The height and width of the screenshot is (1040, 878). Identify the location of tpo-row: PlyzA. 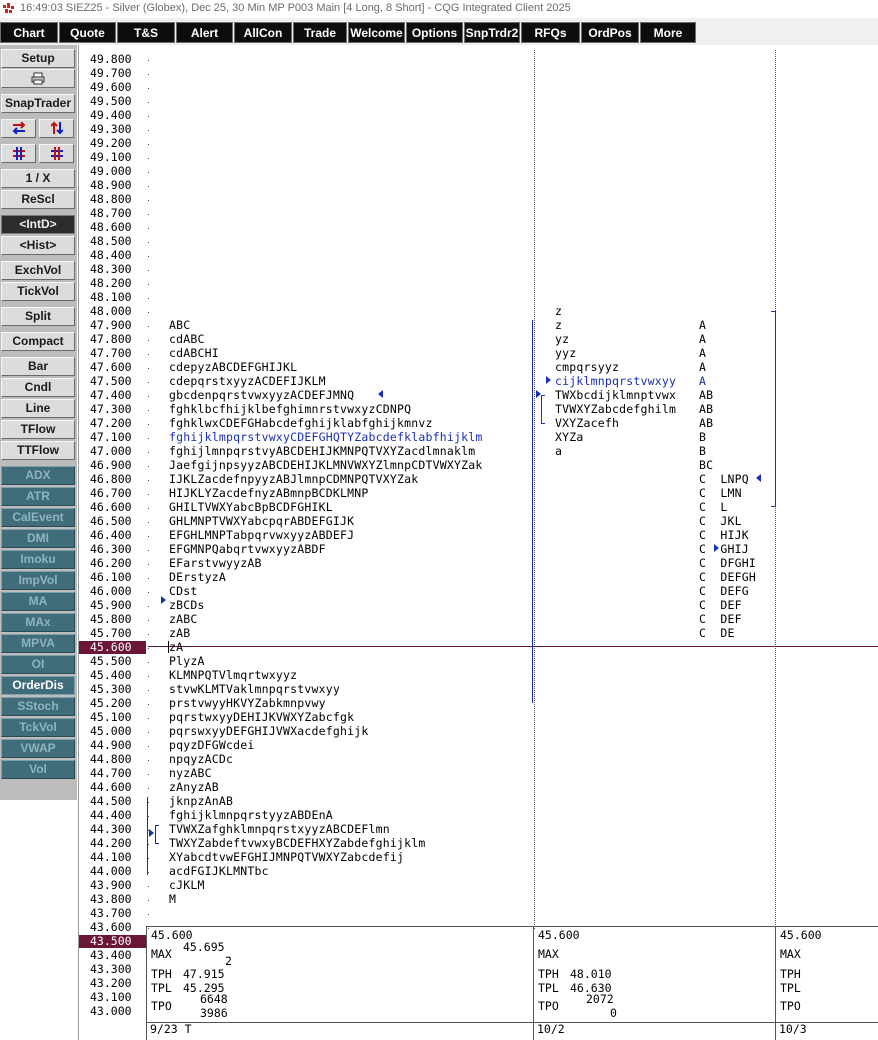
(187, 661).